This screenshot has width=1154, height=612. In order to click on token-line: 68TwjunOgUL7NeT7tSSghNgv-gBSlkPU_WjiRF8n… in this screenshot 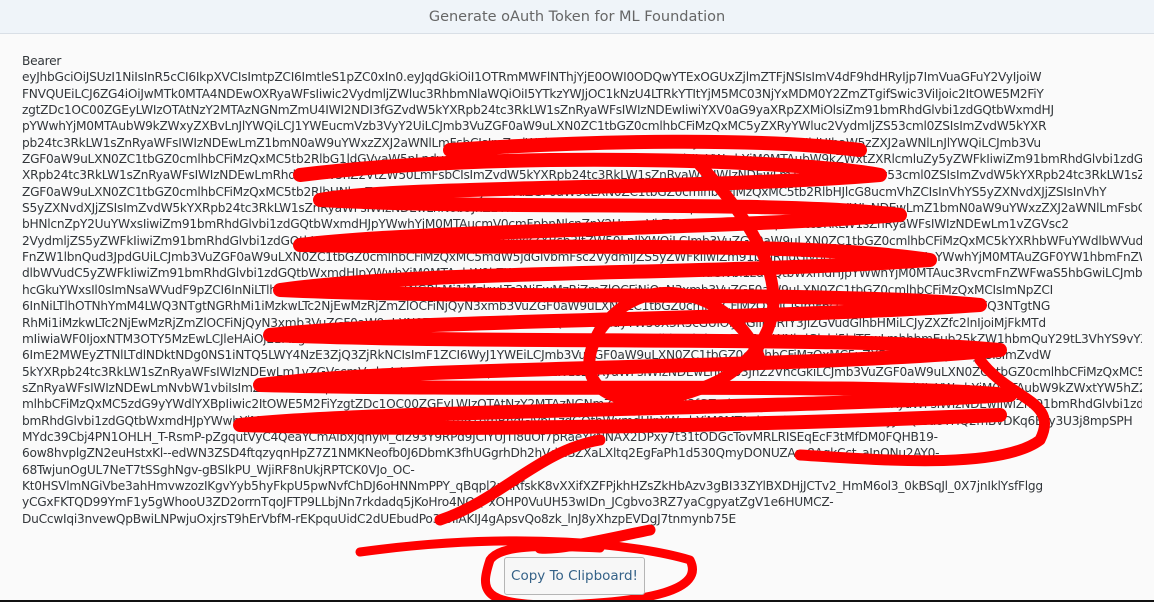, I will do `click(218, 469)`.